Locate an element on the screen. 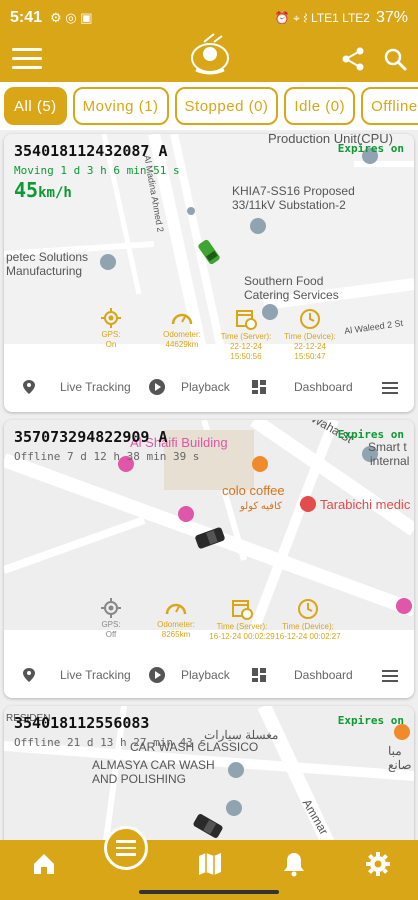 This screenshot has width=418, height=900. status-time: 5:41 is located at coordinates (26, 17).